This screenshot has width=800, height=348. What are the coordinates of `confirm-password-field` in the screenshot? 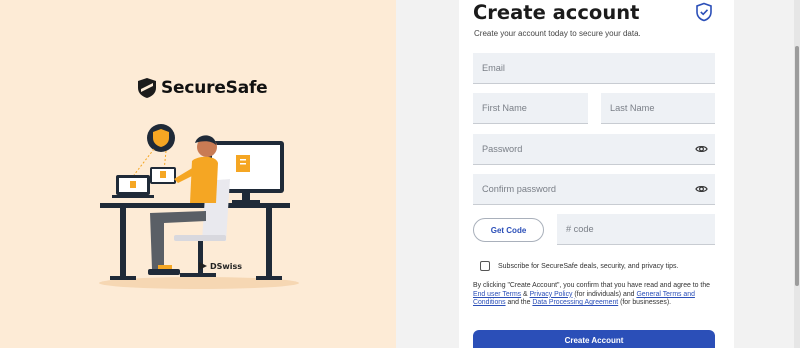 It's located at (594, 189).